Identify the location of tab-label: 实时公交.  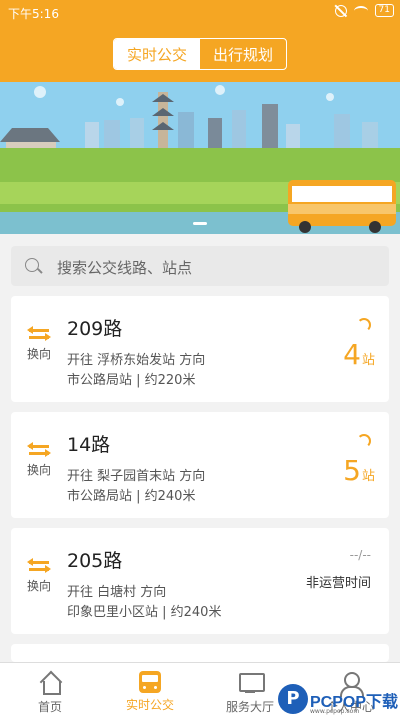
(149, 705).